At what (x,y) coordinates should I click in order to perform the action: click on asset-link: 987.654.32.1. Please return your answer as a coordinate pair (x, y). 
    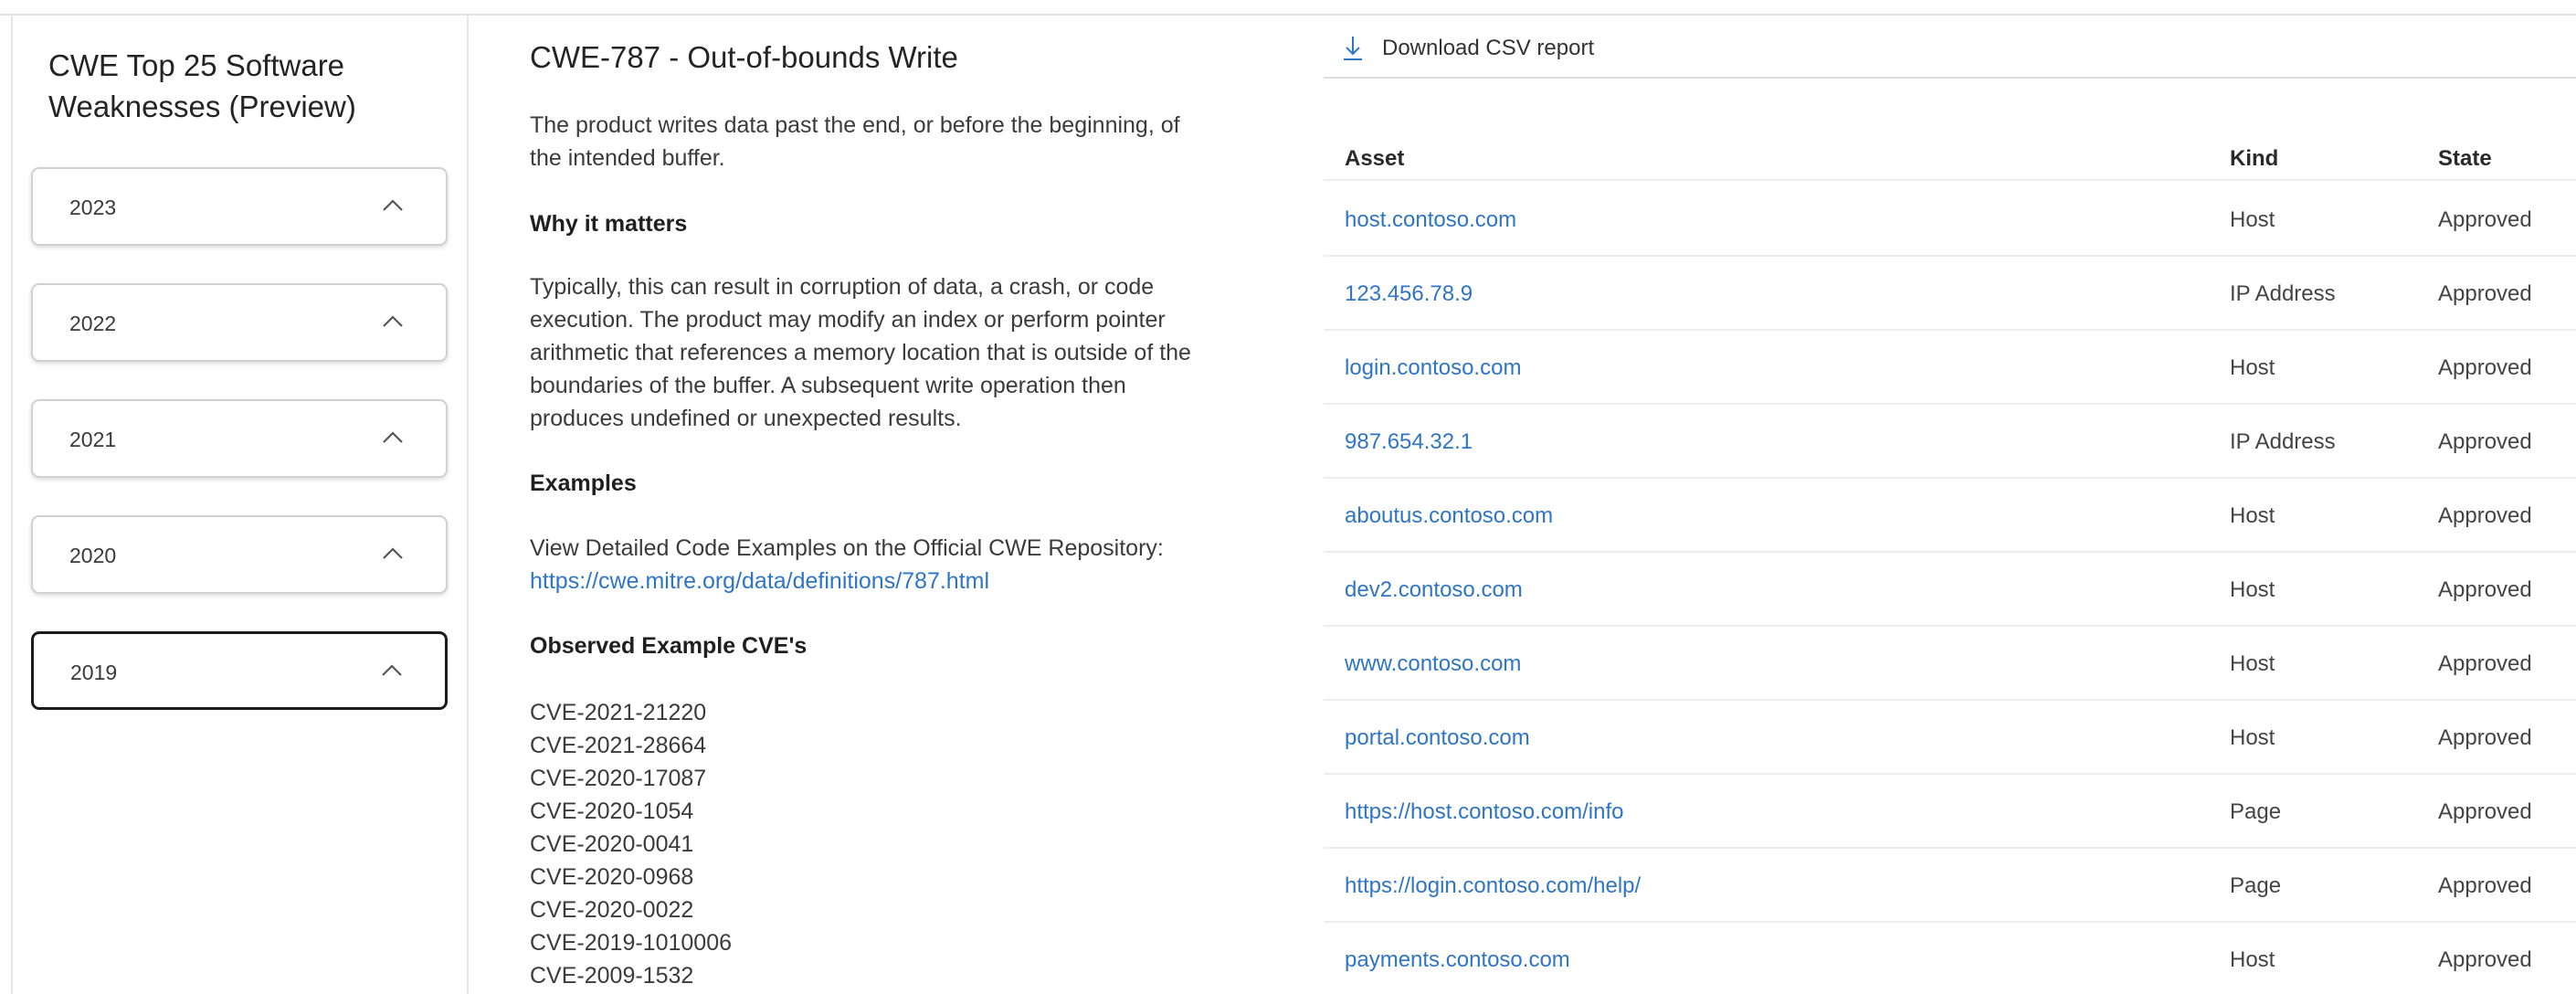
    Looking at the image, I should click on (1409, 442).